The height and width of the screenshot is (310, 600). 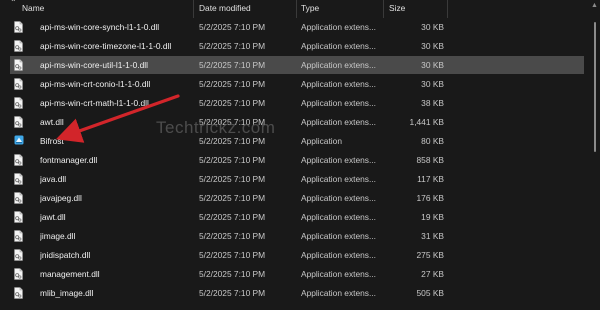 I want to click on scrollbar-thumb, so click(x=595, y=87).